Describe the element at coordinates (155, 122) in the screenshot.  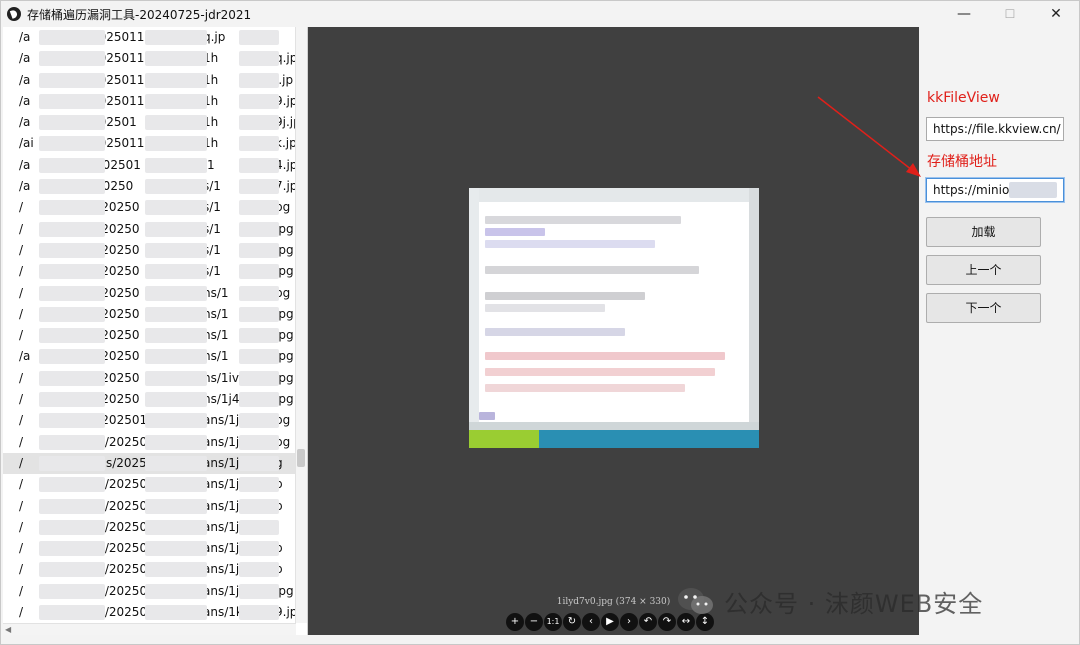
I see `file-list-item: /a 202501 1h 9j.jp` at that location.